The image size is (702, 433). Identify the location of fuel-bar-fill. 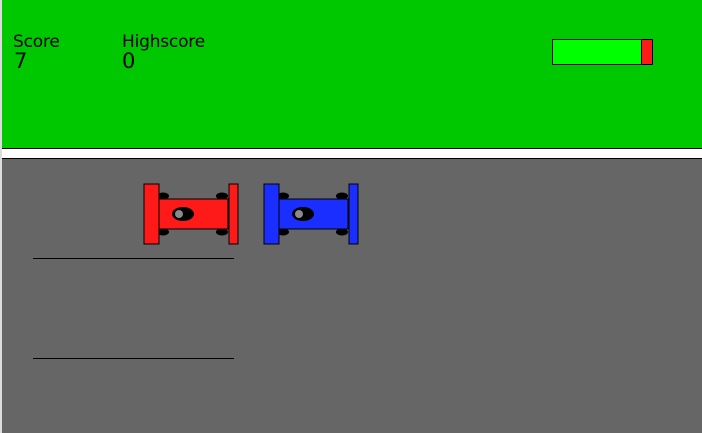
(598, 52).